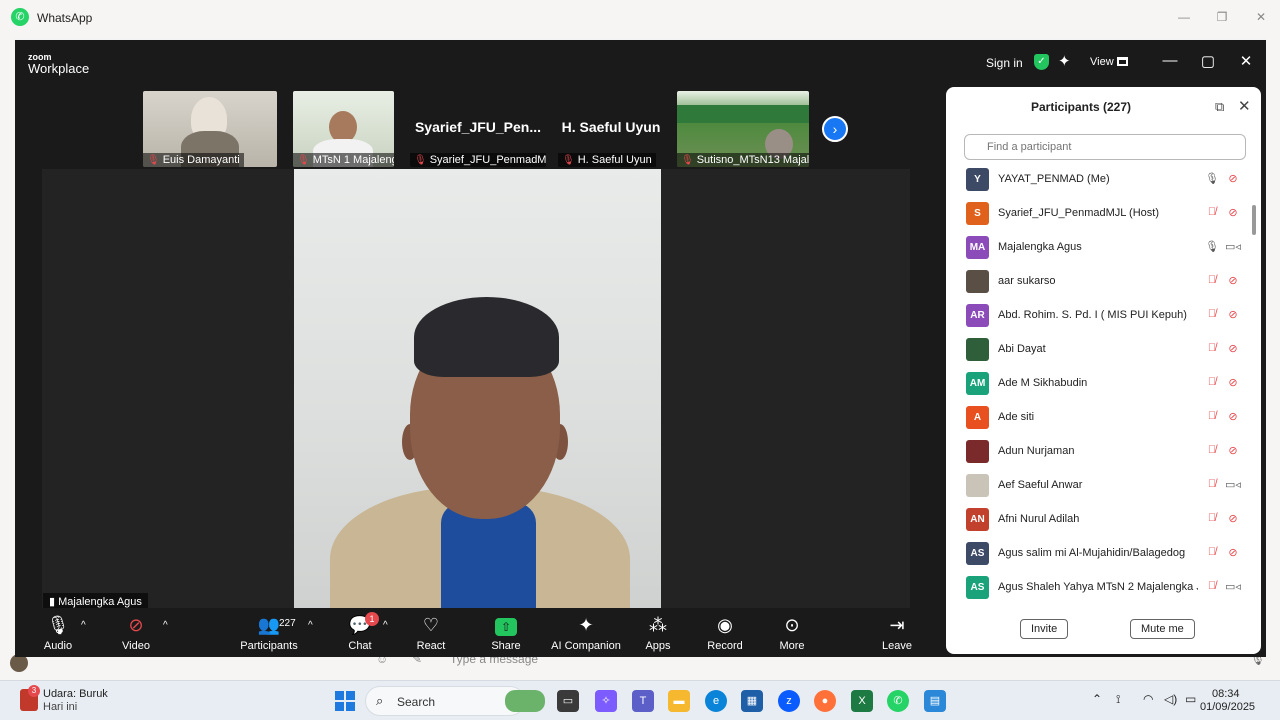 The width and height of the screenshot is (1280, 720). Describe the element at coordinates (1162, 629) in the screenshot. I see `mute-me-button: Mute me` at that location.